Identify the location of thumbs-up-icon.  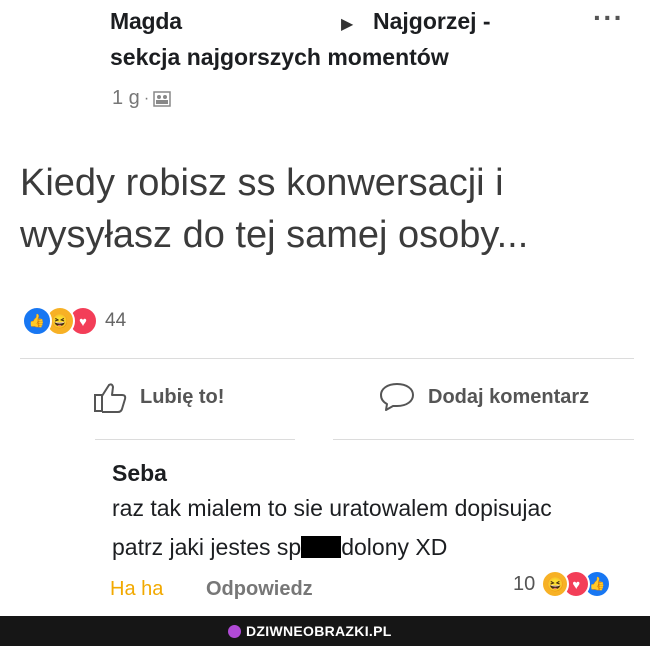
(110, 398).